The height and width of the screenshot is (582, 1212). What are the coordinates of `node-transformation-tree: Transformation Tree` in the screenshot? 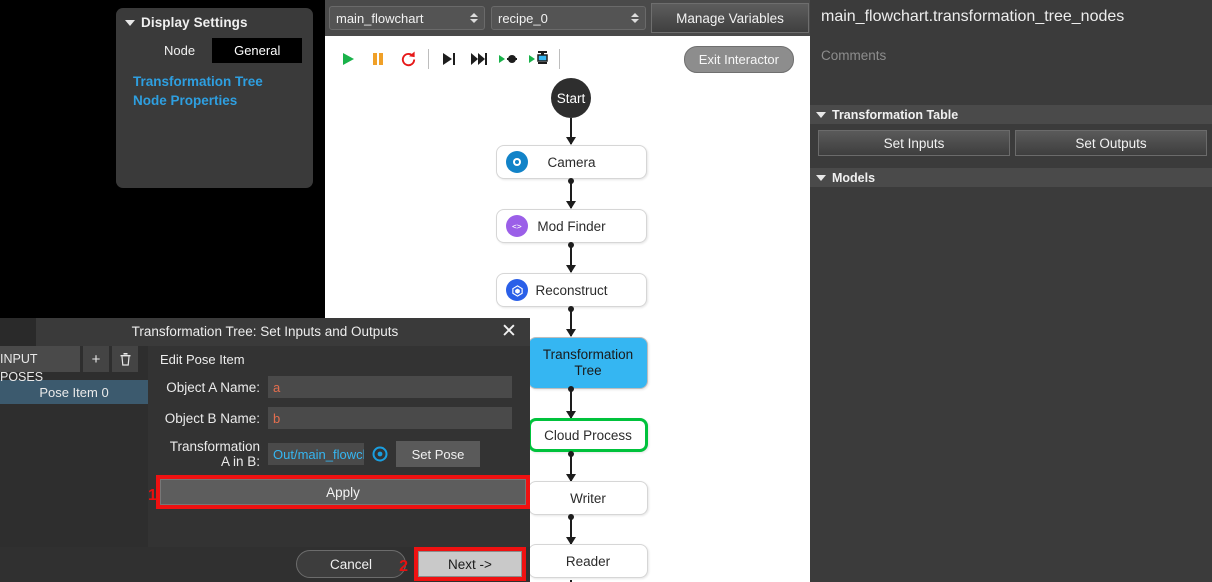 It's located at (588, 363).